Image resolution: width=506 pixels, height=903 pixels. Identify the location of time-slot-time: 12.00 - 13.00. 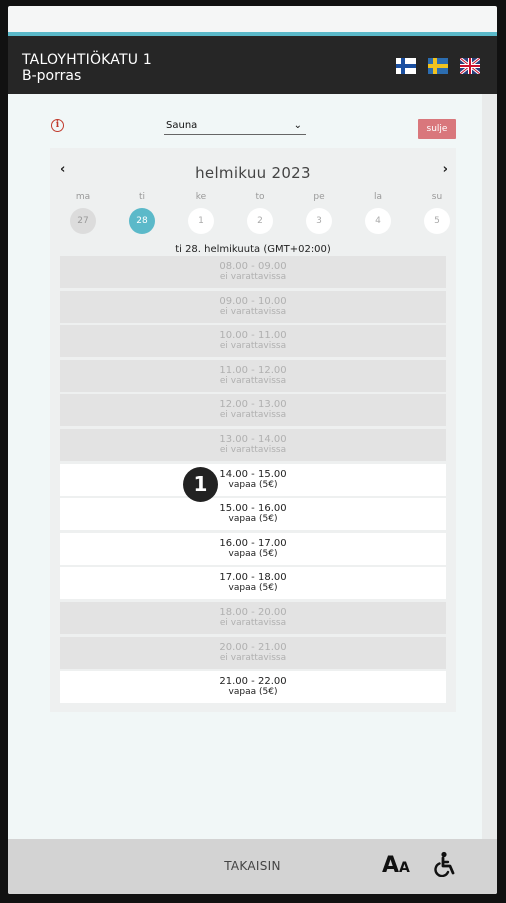
(253, 405).